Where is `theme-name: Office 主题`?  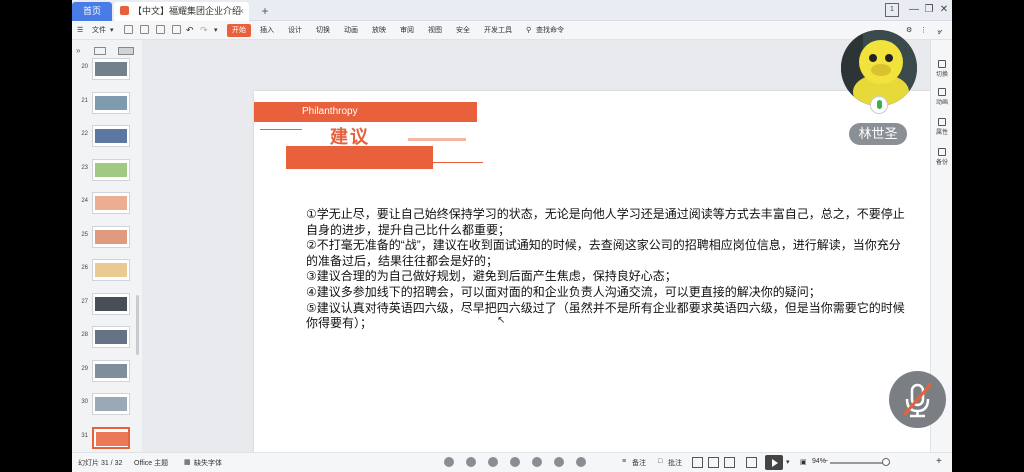 theme-name: Office 主题 is located at coordinates (151, 463).